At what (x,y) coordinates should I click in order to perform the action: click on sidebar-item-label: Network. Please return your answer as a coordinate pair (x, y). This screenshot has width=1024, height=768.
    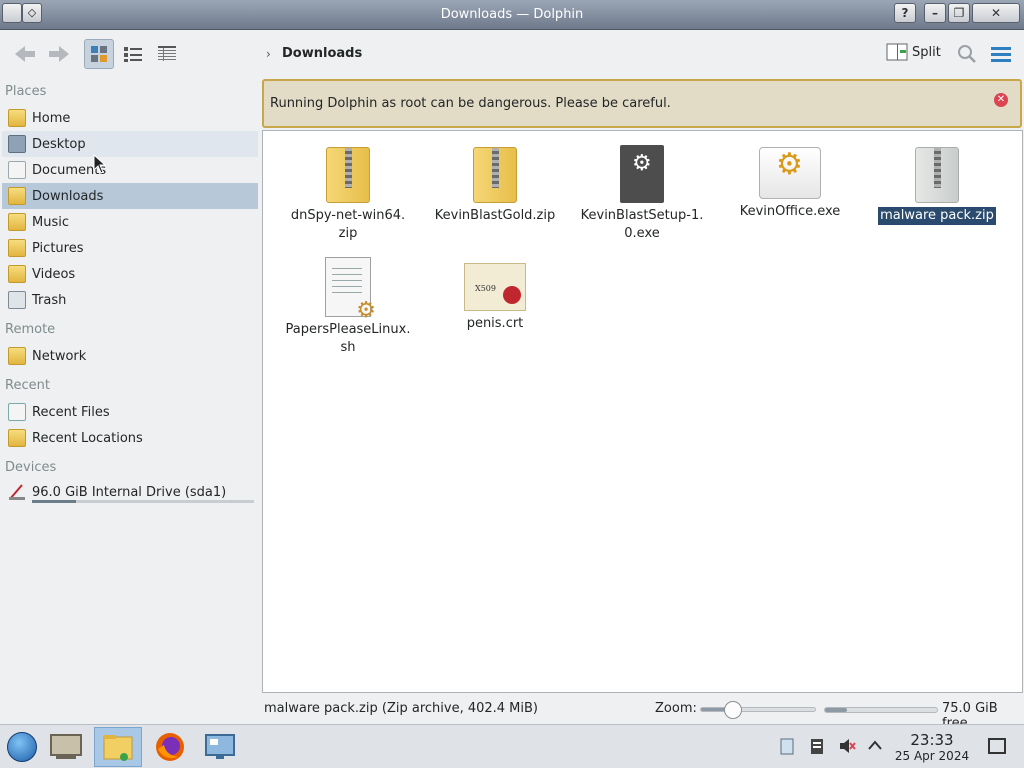
    Looking at the image, I should click on (59, 356).